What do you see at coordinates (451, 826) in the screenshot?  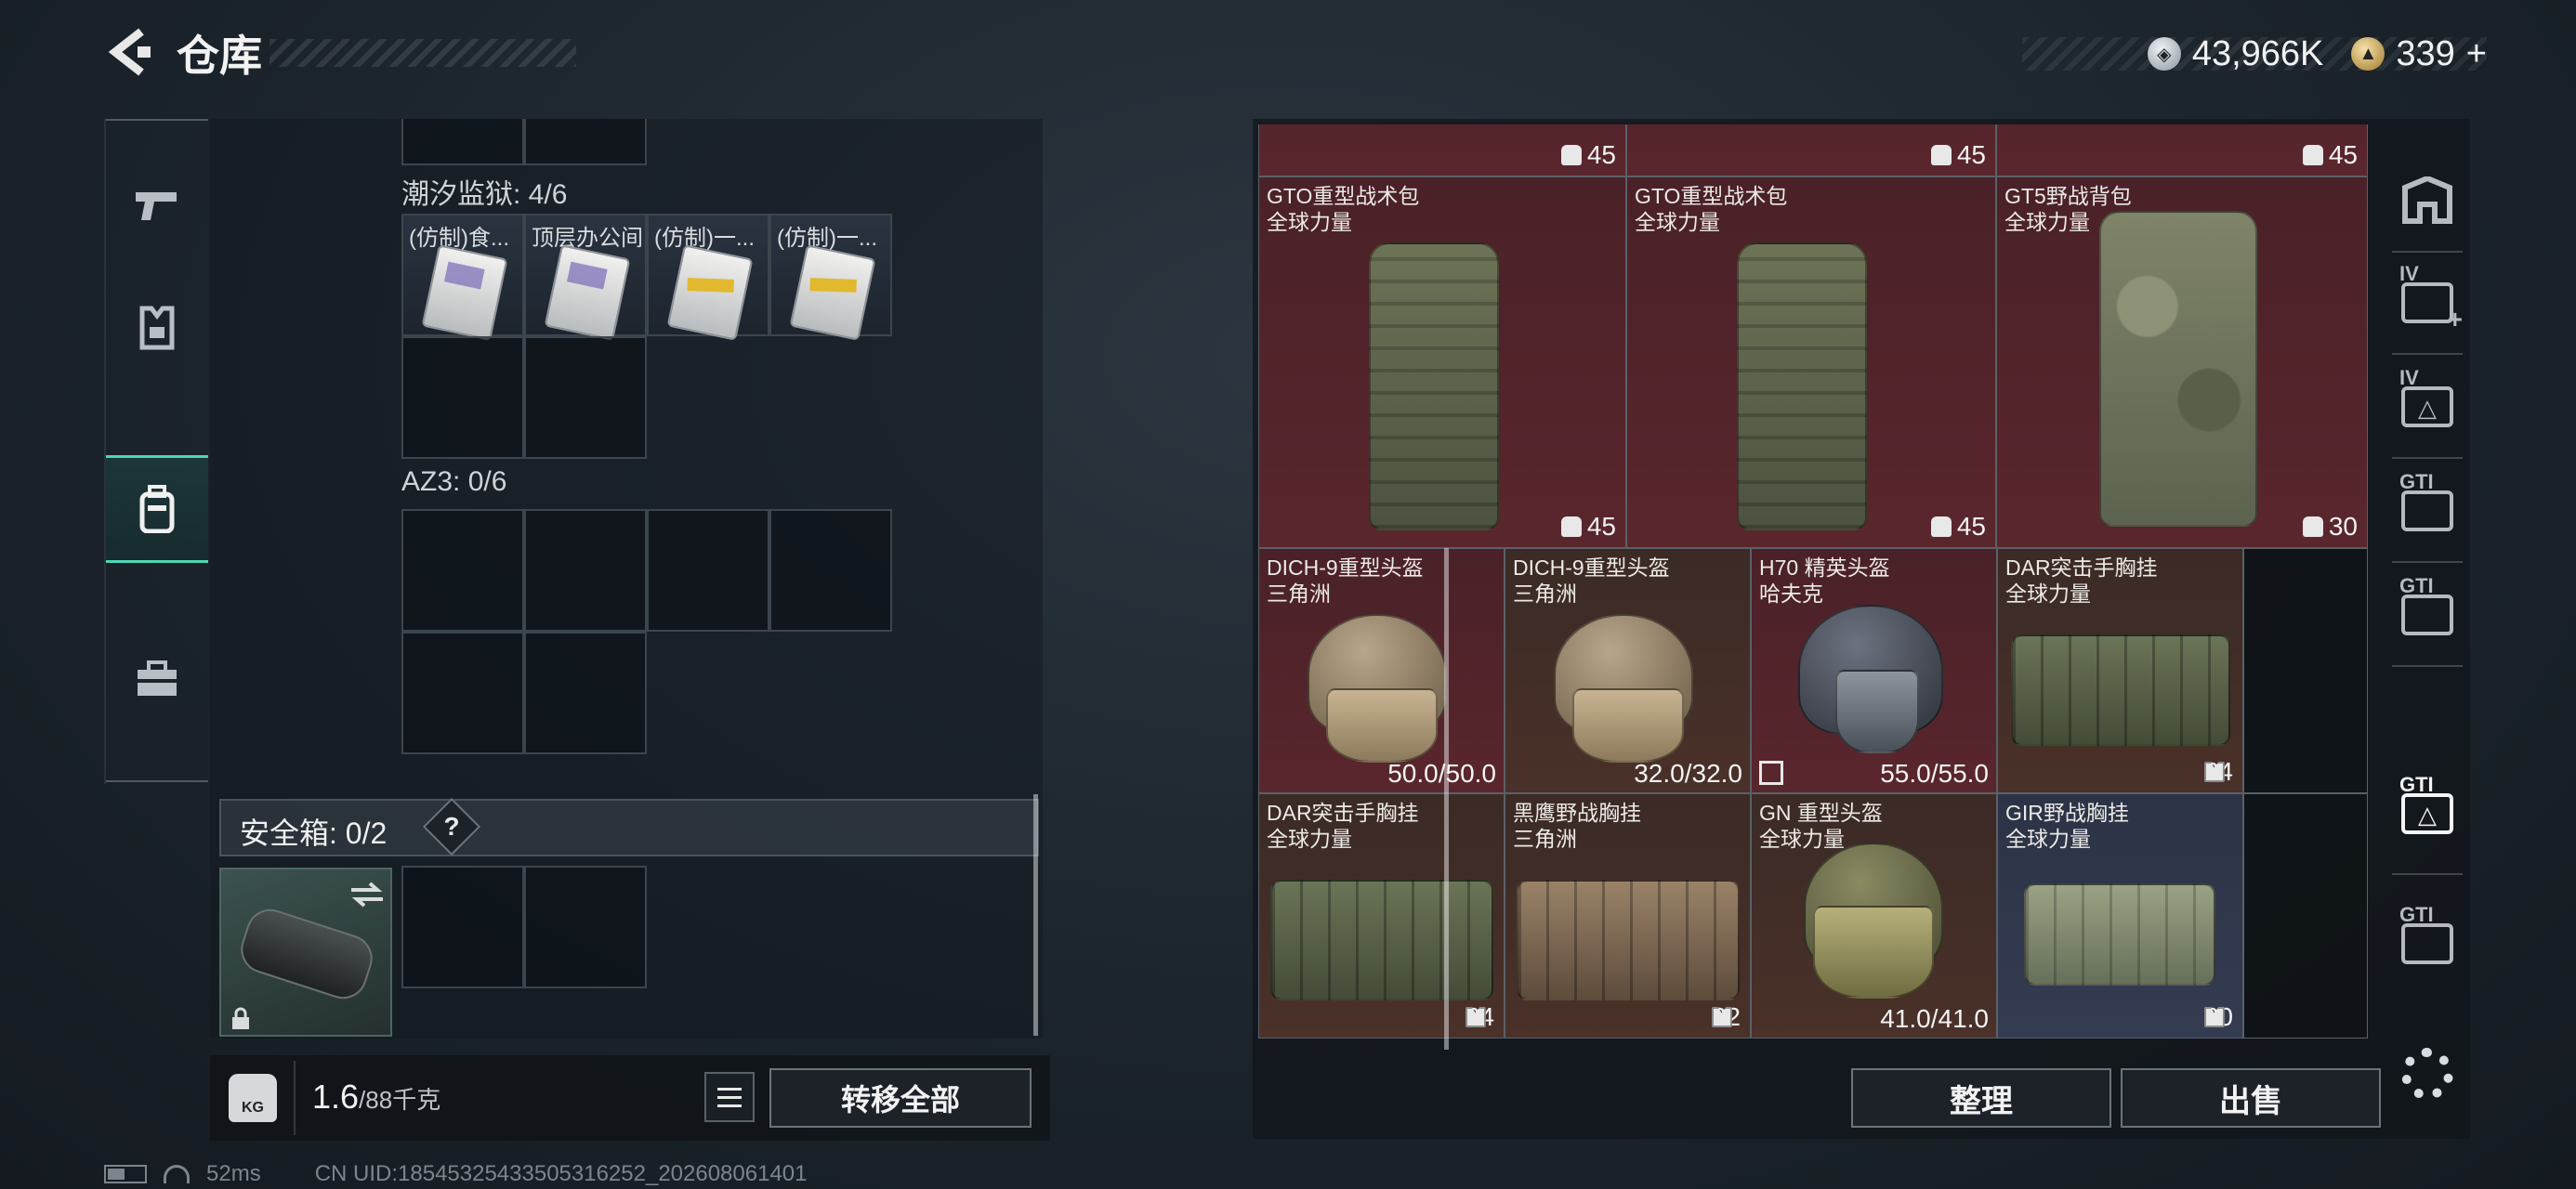 I see `help-icon: ?` at bounding box center [451, 826].